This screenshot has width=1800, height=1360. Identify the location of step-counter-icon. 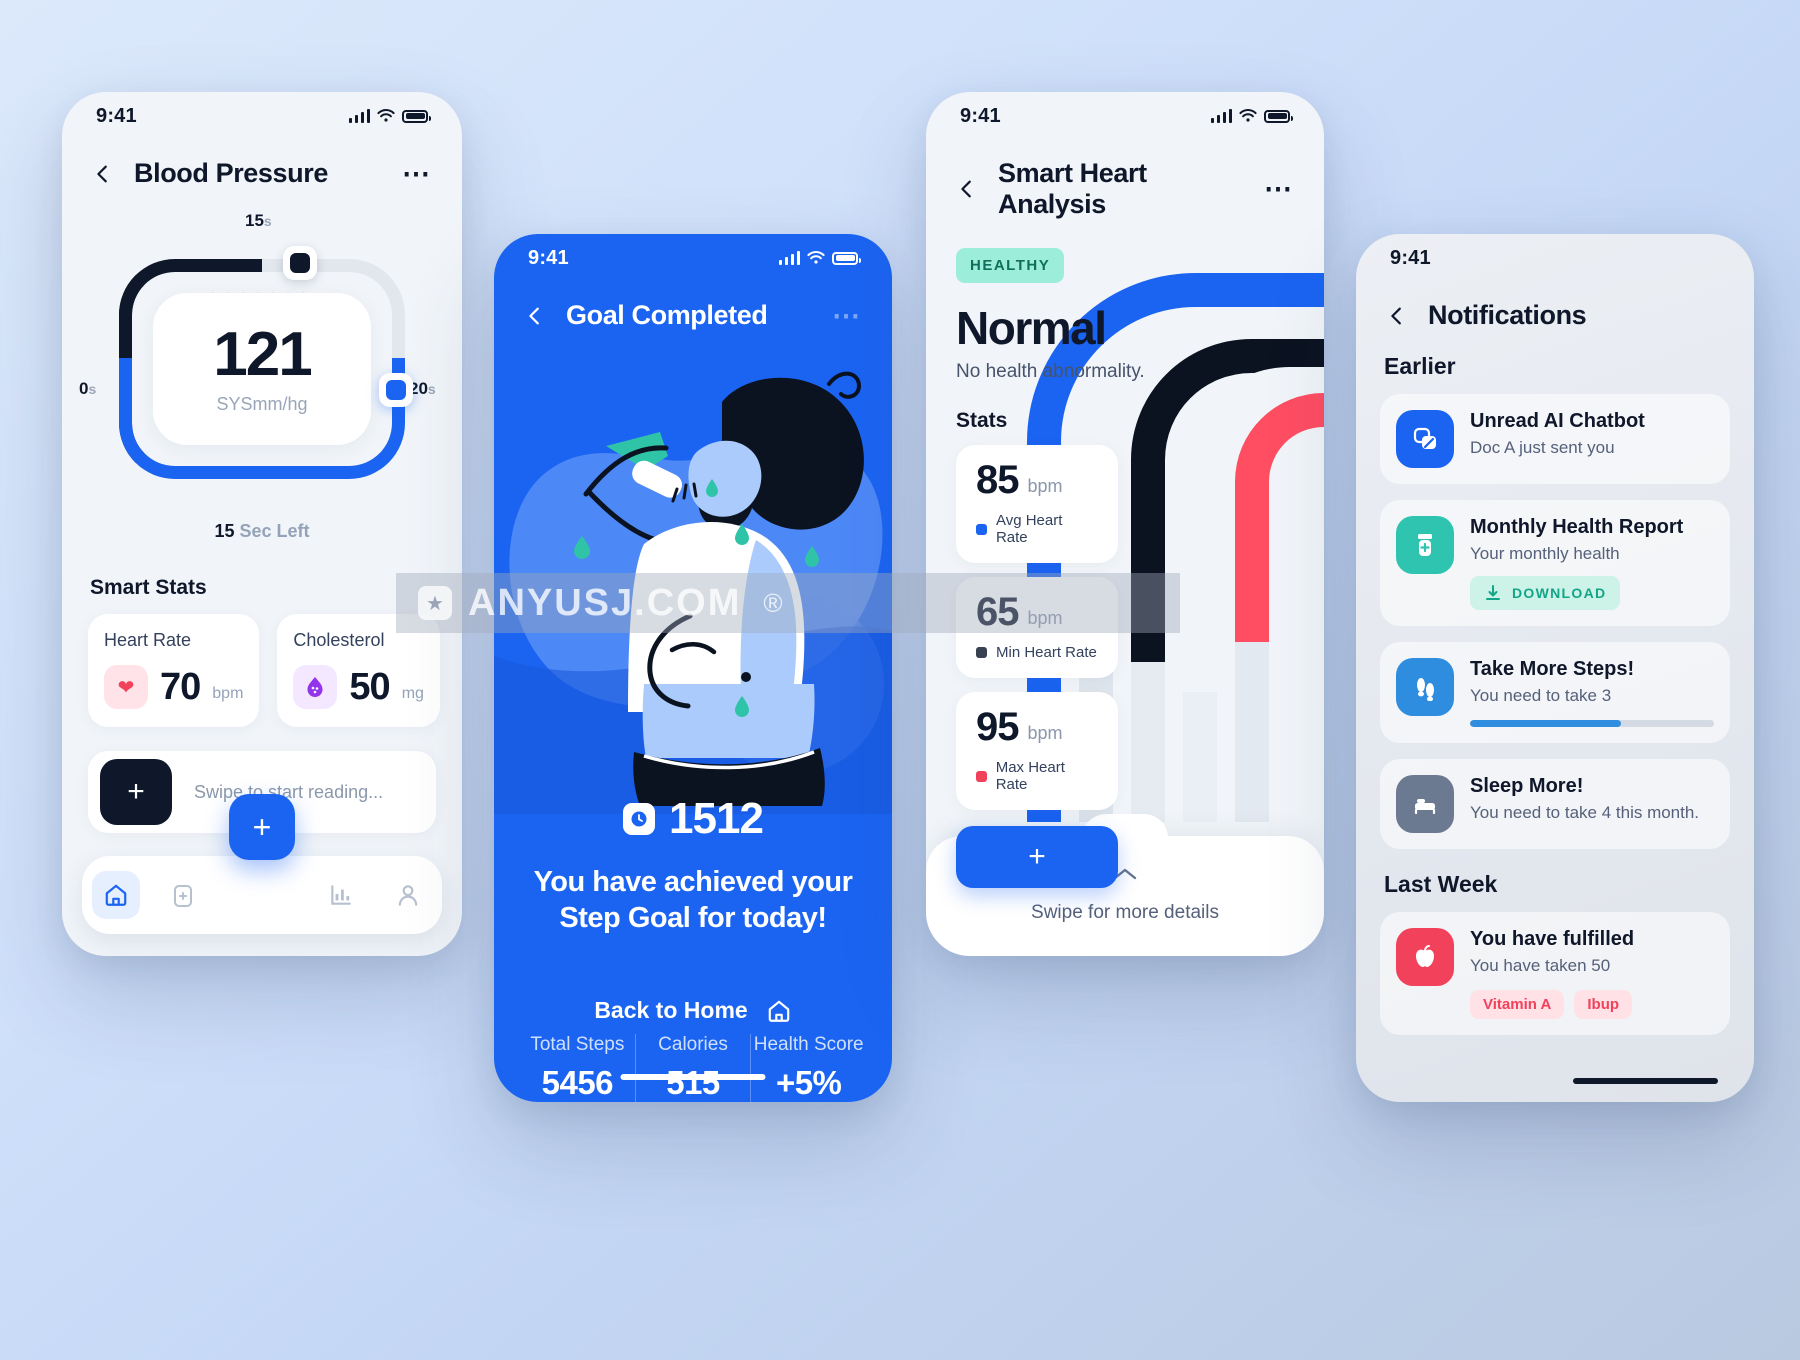
(639, 819).